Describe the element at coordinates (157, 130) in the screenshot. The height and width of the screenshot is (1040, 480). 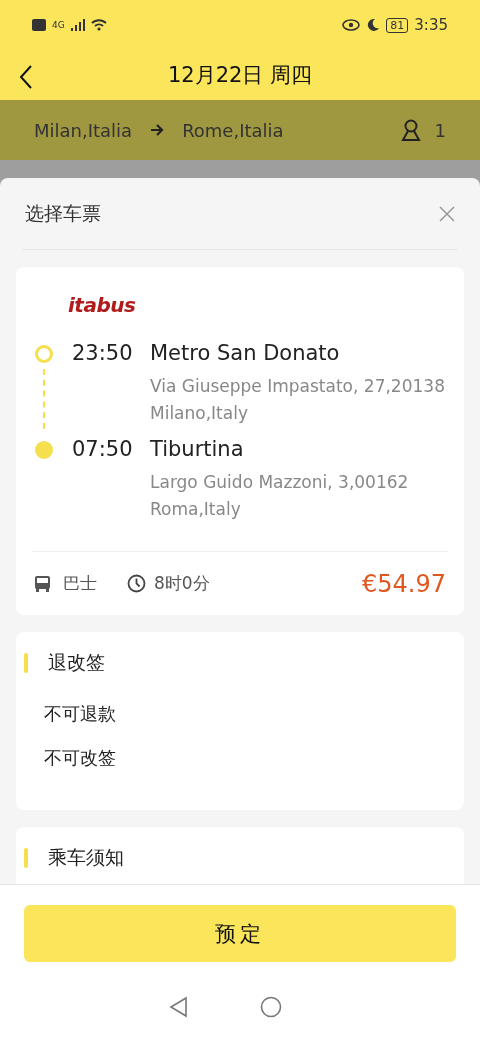
I see `arrow-icon` at that location.